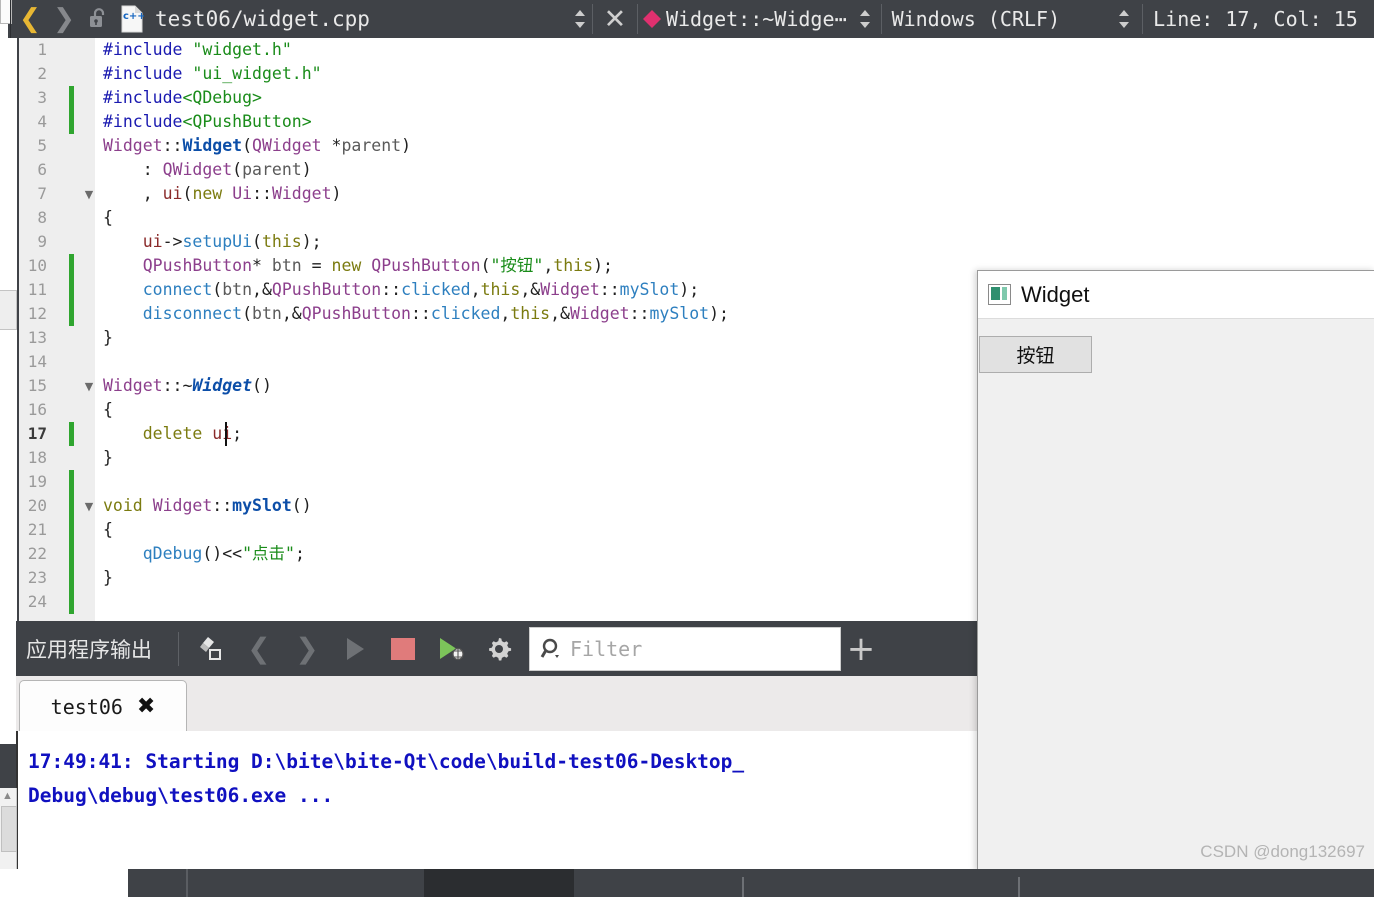 This screenshot has width=1374, height=897. Describe the element at coordinates (98, 19) in the screenshot. I see `unlocked-padlock-icon` at that location.